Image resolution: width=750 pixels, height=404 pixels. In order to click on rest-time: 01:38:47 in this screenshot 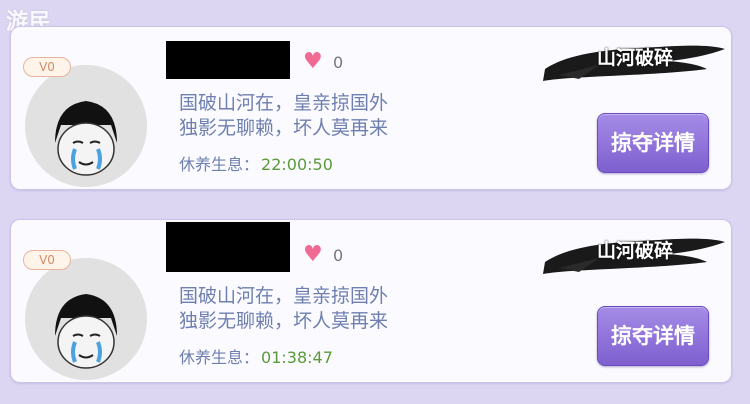, I will do `click(297, 357)`.